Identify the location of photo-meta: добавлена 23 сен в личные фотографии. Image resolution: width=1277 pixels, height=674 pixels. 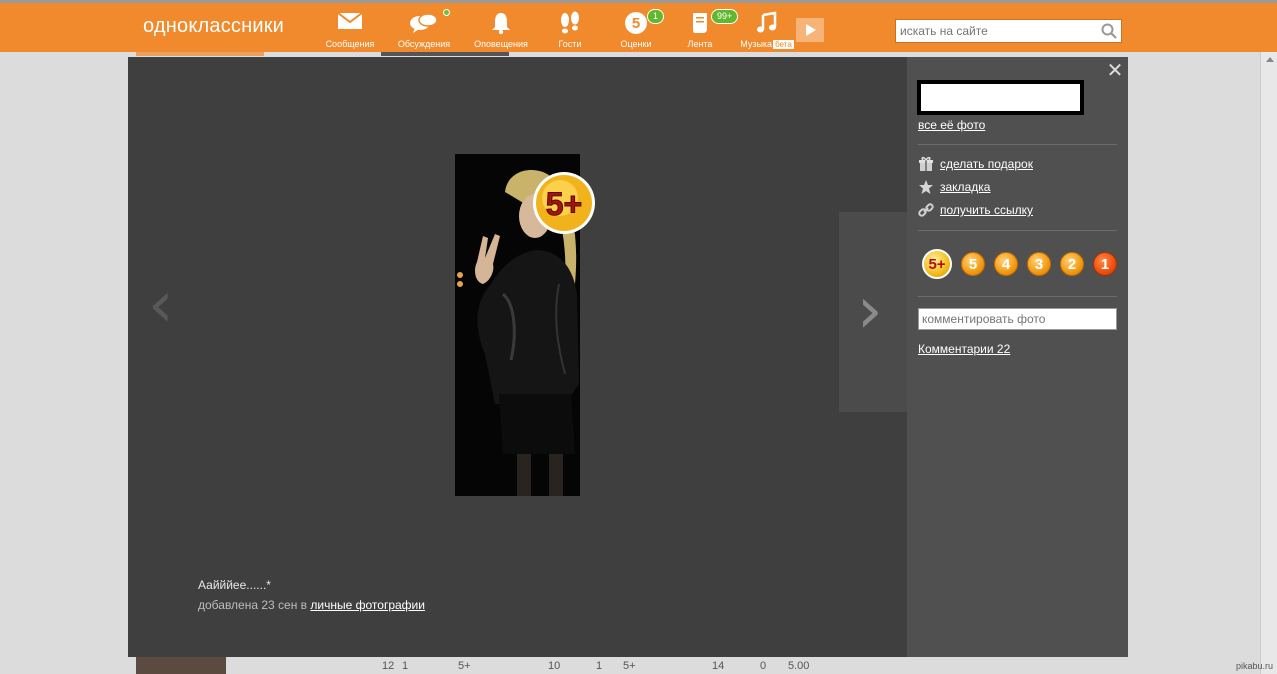
(311, 605).